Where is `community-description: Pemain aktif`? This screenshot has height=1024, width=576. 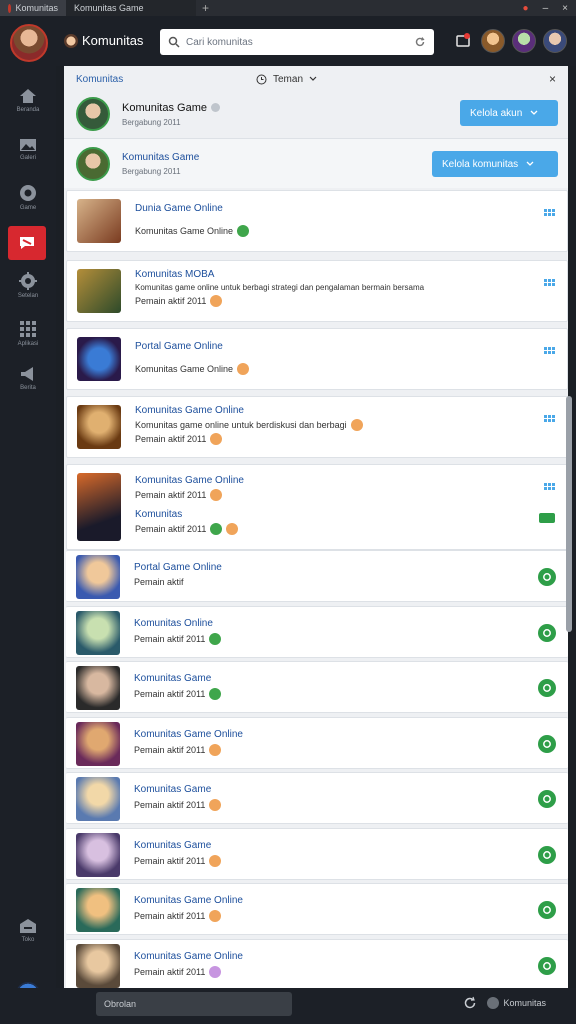 community-description: Pemain aktif is located at coordinates (159, 582).